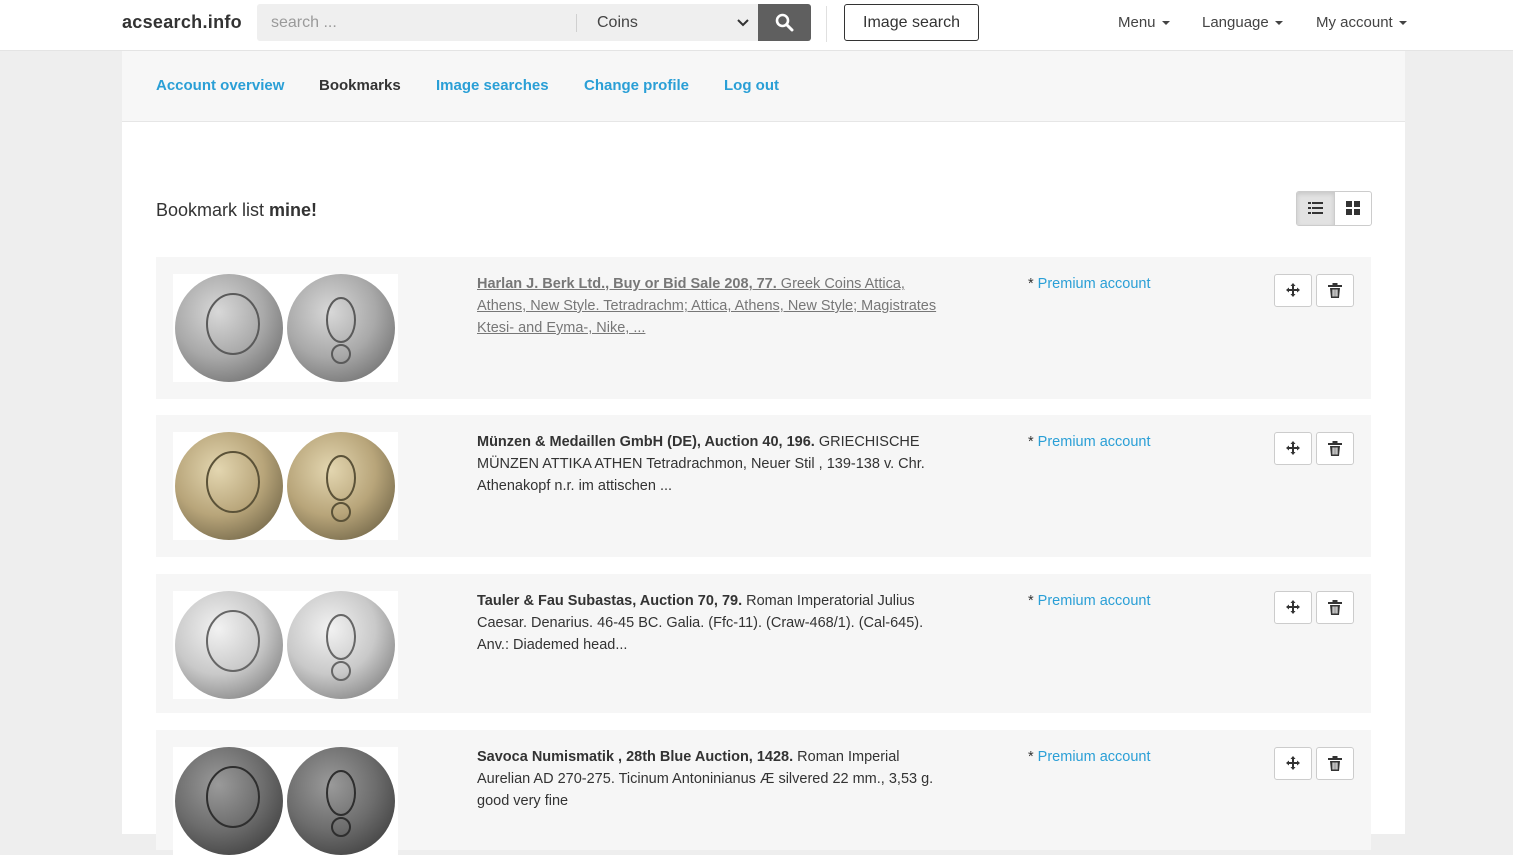 The height and width of the screenshot is (855, 1513). I want to click on search-input, so click(423, 22).